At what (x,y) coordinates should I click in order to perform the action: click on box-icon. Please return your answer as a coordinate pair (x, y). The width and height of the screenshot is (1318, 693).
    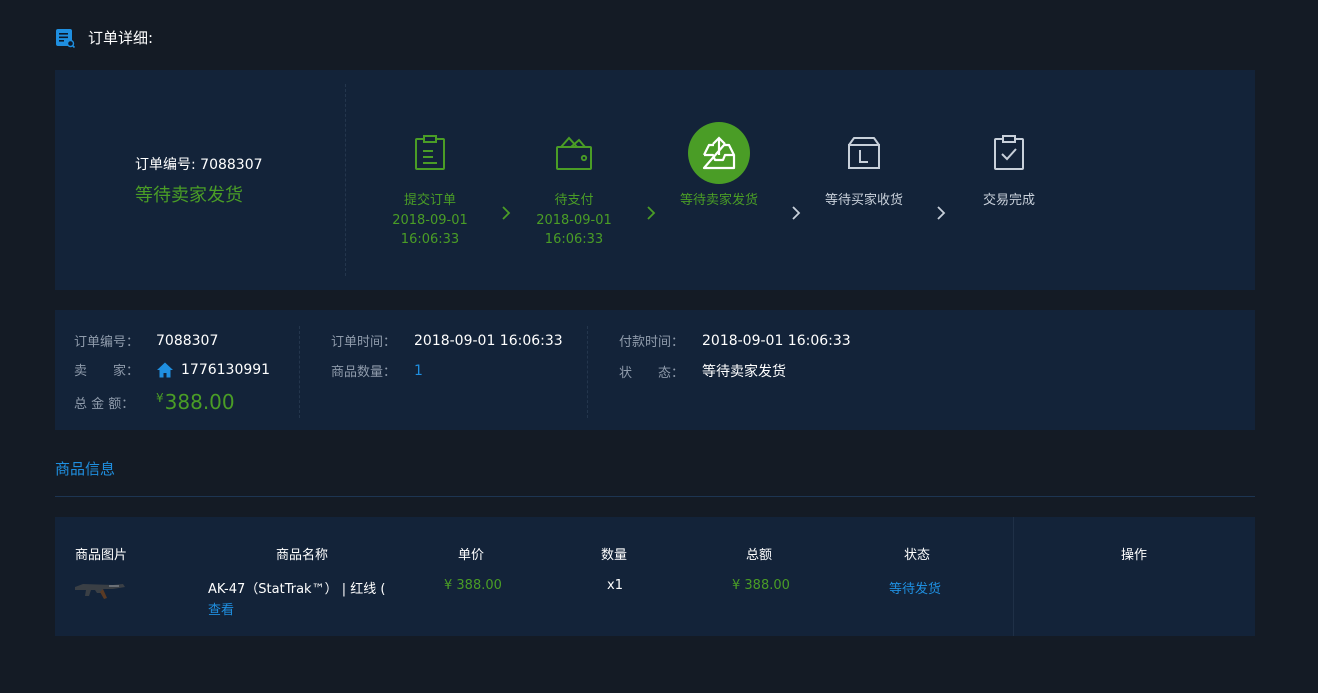
    Looking at the image, I should click on (864, 153).